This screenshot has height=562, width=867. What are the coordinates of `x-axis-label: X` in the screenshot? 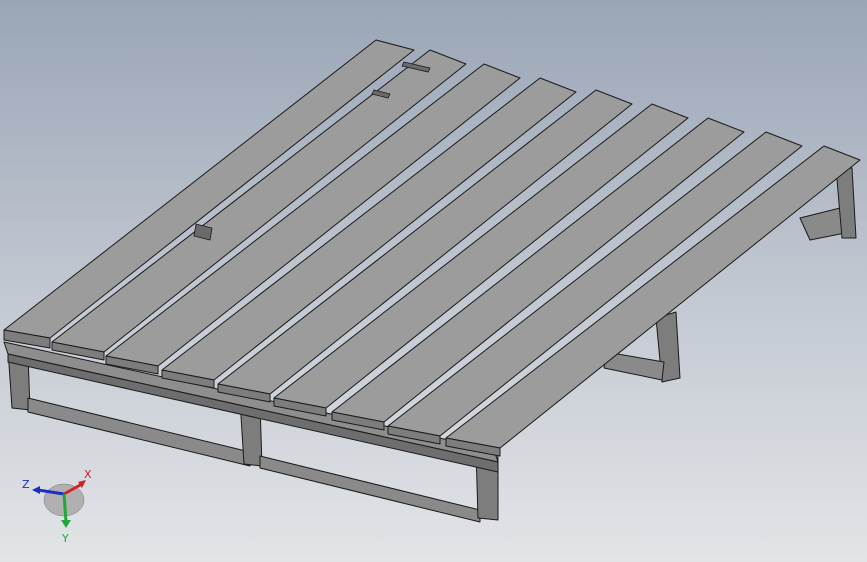 It's located at (88, 474).